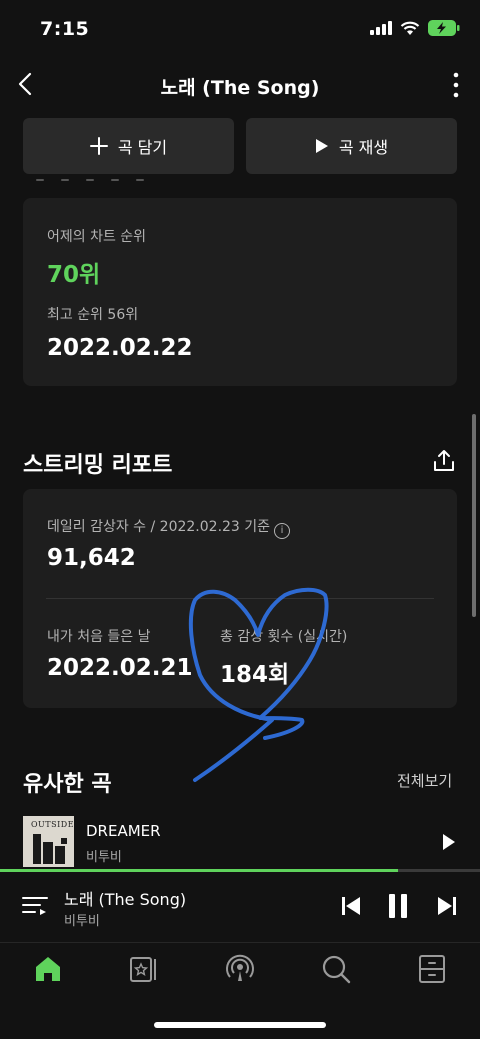 The height and width of the screenshot is (1039, 480). Describe the element at coordinates (35, 906) in the screenshot. I see `queue-icon` at that location.